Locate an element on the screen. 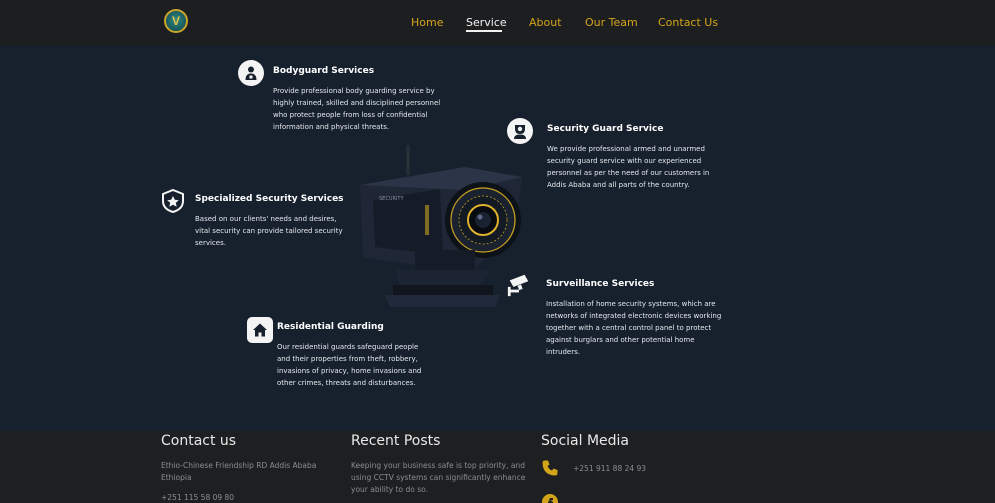 The image size is (995, 503). phone-icon is located at coordinates (550, 468).